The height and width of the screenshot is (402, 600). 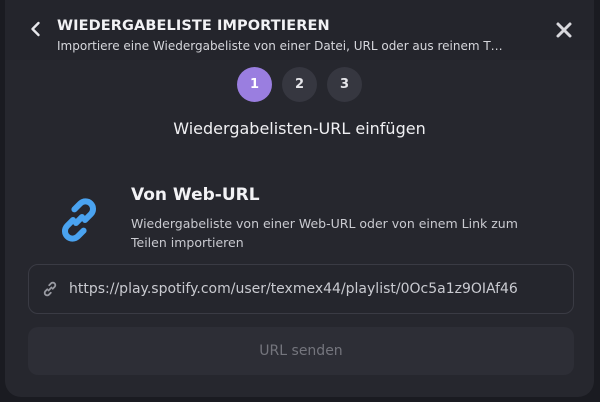 What do you see at coordinates (195, 195) in the screenshot?
I see `source-title: Von Web-URL` at bounding box center [195, 195].